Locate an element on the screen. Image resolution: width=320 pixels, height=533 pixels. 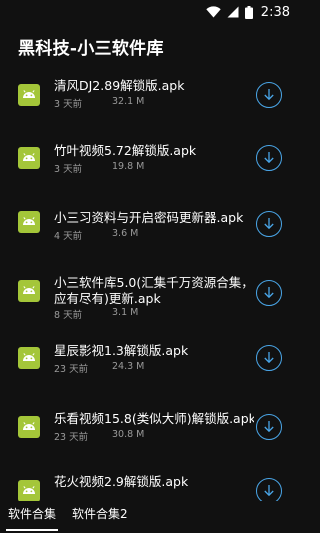
file-name: 乐看视频15.8(类似大师)解锁版.apk is located at coordinates (154, 418).